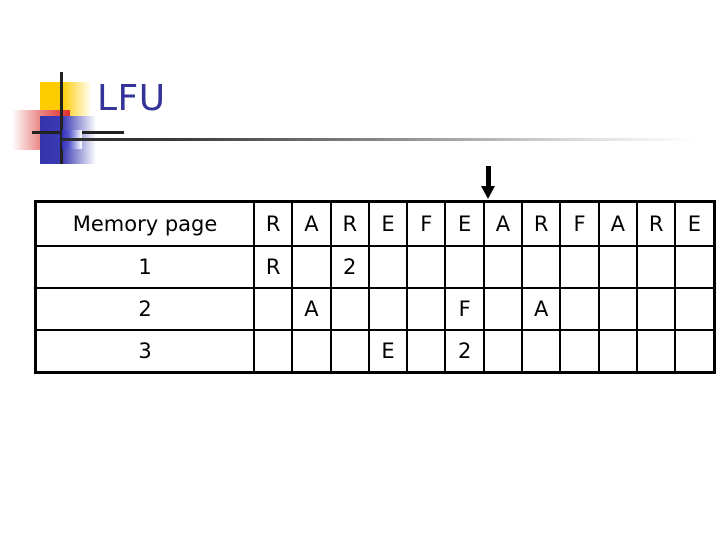  What do you see at coordinates (144, 351) in the screenshot?
I see `frame-number-label: 3` at bounding box center [144, 351].